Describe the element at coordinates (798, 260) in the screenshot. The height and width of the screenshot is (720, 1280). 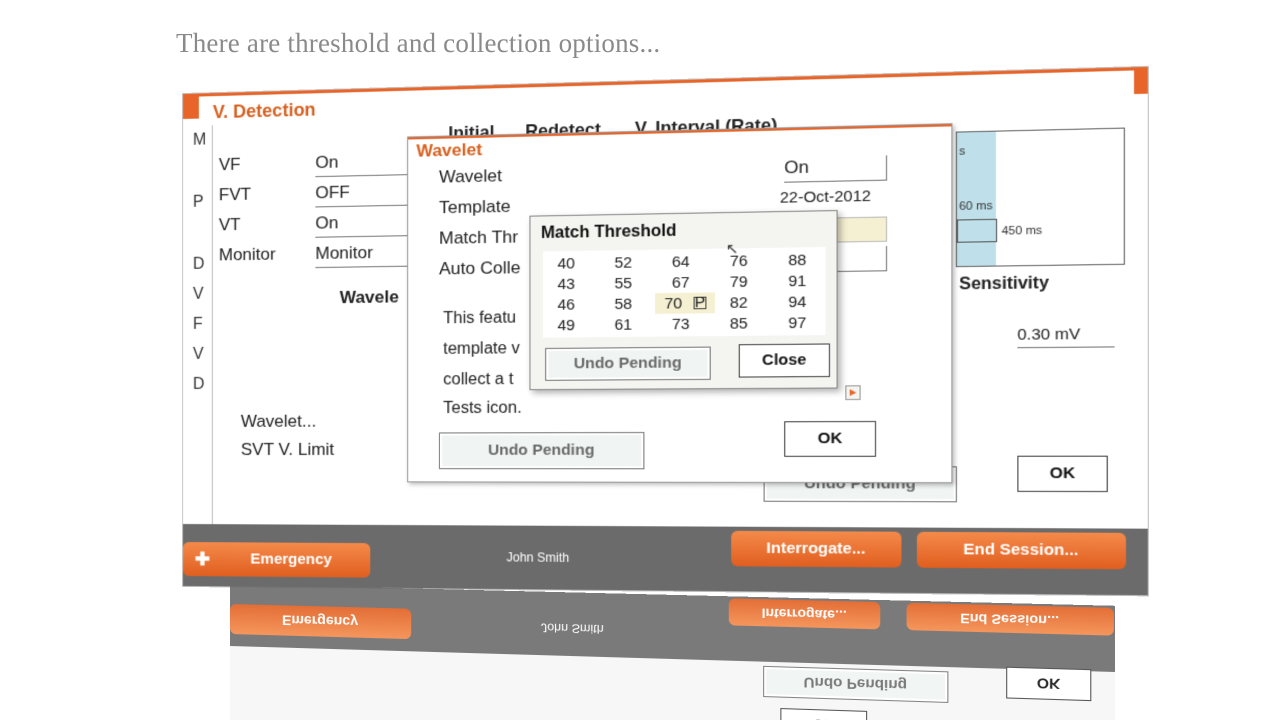
I see `threshold-option: 88` at that location.